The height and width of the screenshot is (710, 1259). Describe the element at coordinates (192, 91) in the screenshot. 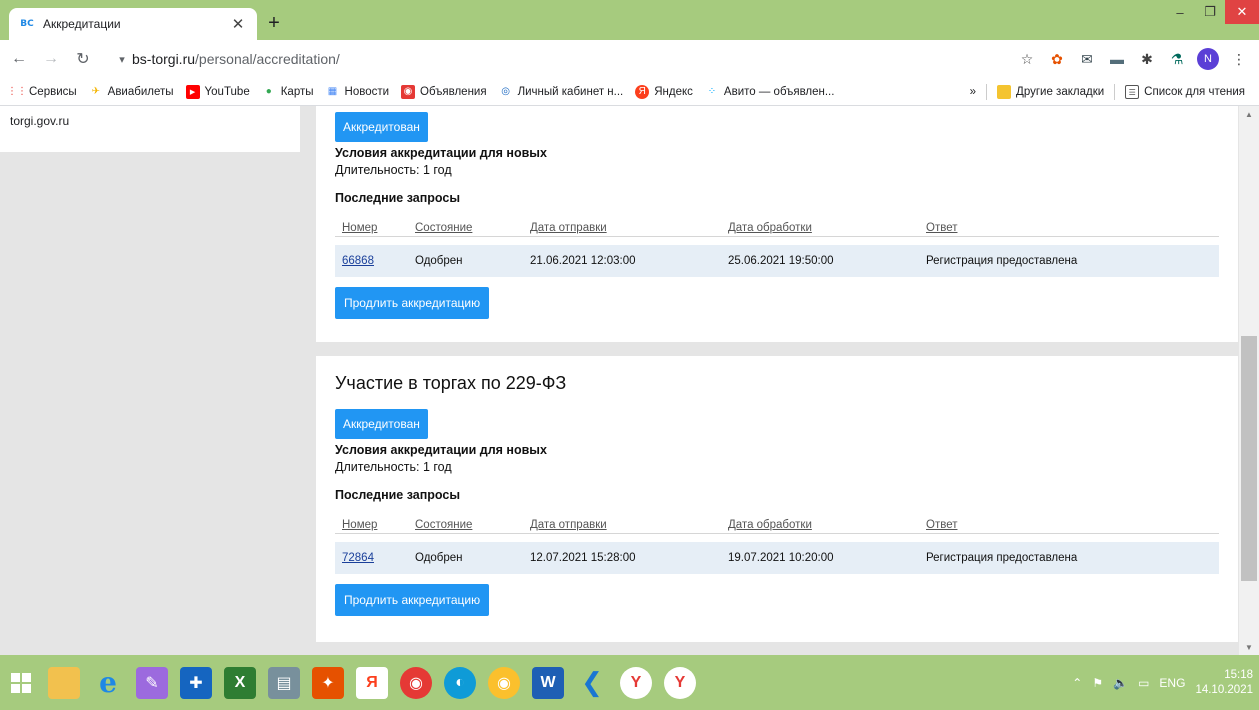

I see `youtube-icon: ▶` at that location.